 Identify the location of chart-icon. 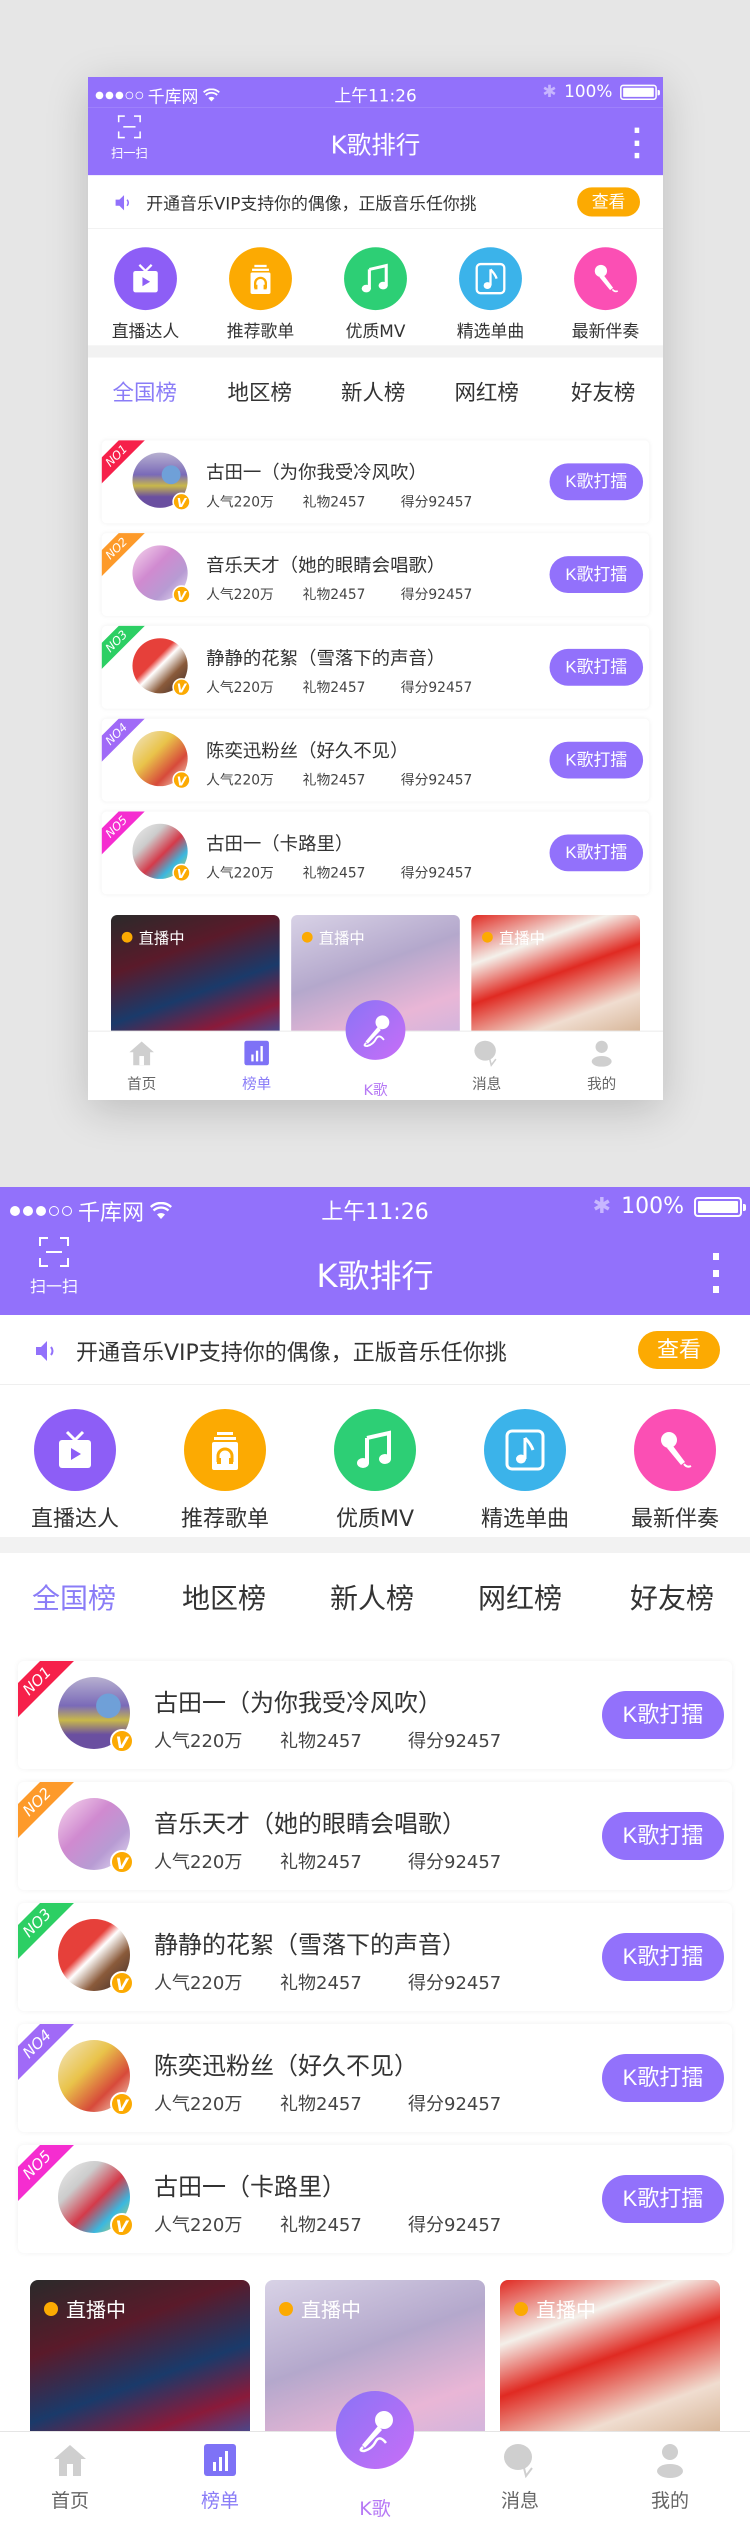
(257, 1053).